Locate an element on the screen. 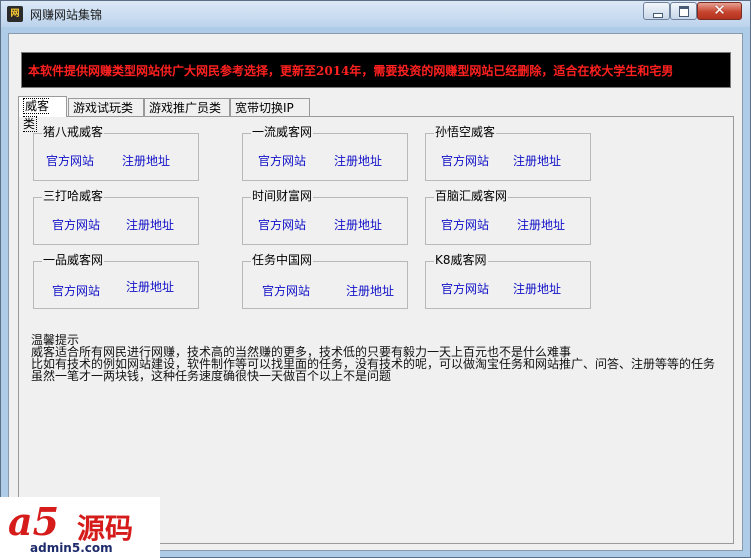  tab-strip: 威客类 游戏试玩类 游戏推广员类 宽带切换IP is located at coordinates (378, 114).